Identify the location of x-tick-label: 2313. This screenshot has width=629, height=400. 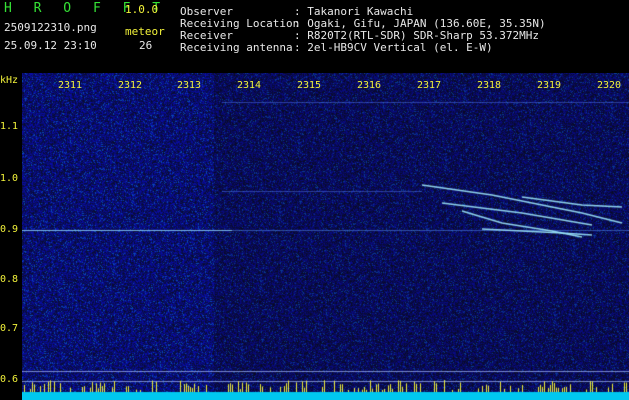
(189, 85).